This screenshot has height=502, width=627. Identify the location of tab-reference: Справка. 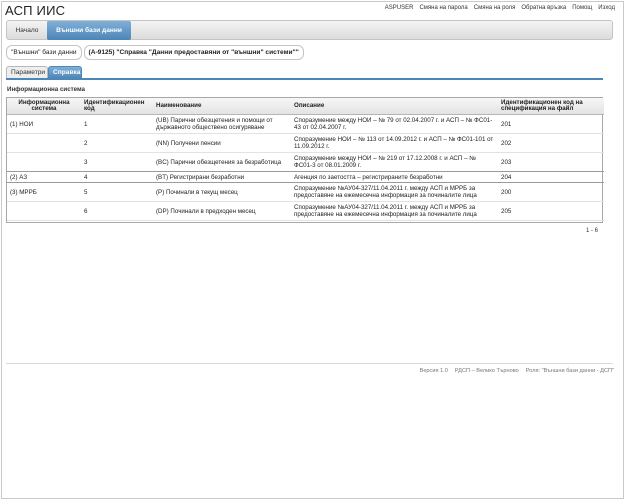
(65, 72).